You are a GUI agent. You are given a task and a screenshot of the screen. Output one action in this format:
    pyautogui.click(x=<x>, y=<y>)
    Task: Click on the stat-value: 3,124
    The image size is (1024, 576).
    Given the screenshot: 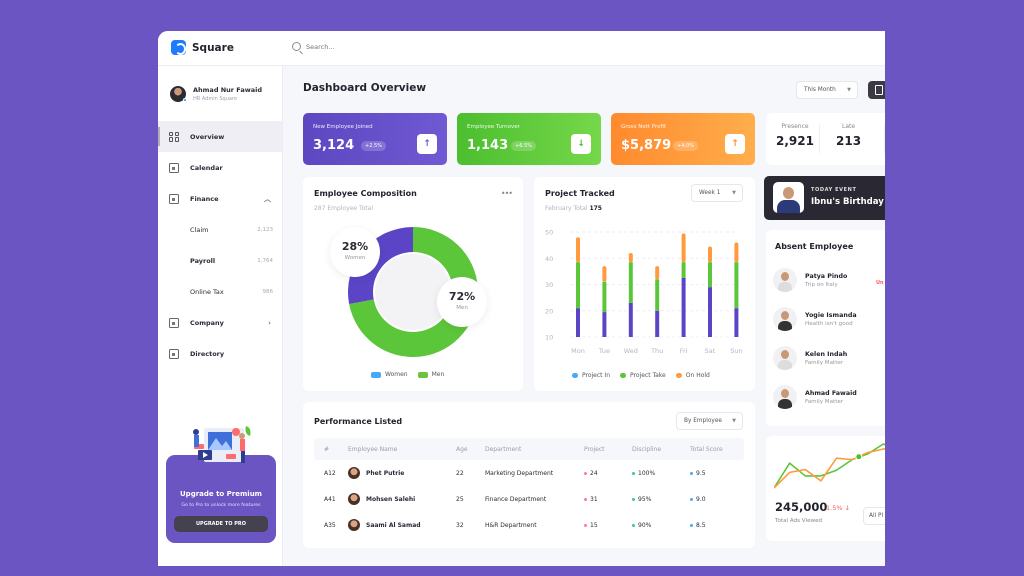 What is the action you would take?
    pyautogui.click(x=334, y=145)
    